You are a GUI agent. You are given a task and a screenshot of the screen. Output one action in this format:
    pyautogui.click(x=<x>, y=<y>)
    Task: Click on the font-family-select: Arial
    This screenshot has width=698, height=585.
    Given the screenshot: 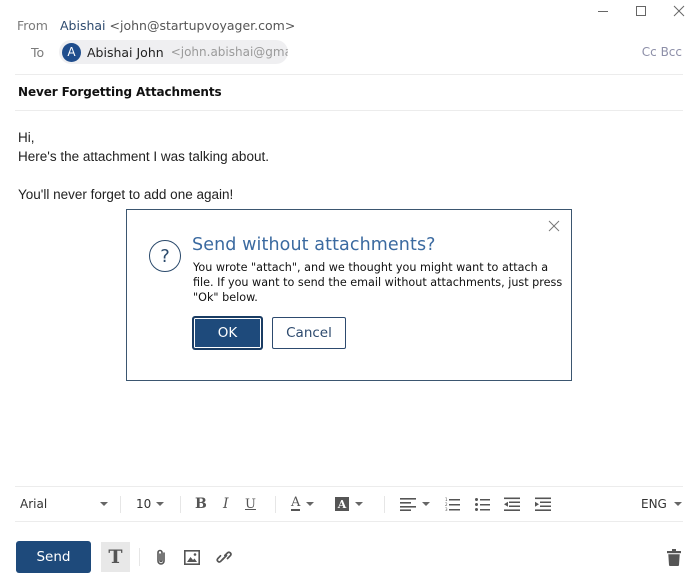 What is the action you would take?
    pyautogui.click(x=65, y=504)
    